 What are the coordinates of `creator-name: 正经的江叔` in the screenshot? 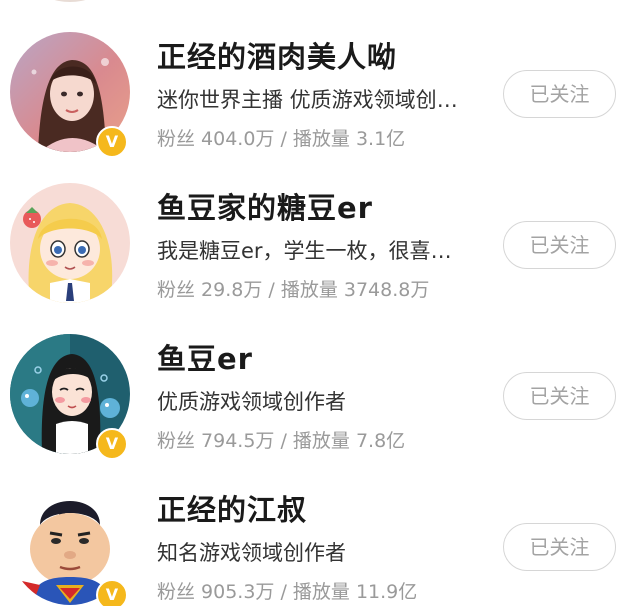 It's located at (232, 508).